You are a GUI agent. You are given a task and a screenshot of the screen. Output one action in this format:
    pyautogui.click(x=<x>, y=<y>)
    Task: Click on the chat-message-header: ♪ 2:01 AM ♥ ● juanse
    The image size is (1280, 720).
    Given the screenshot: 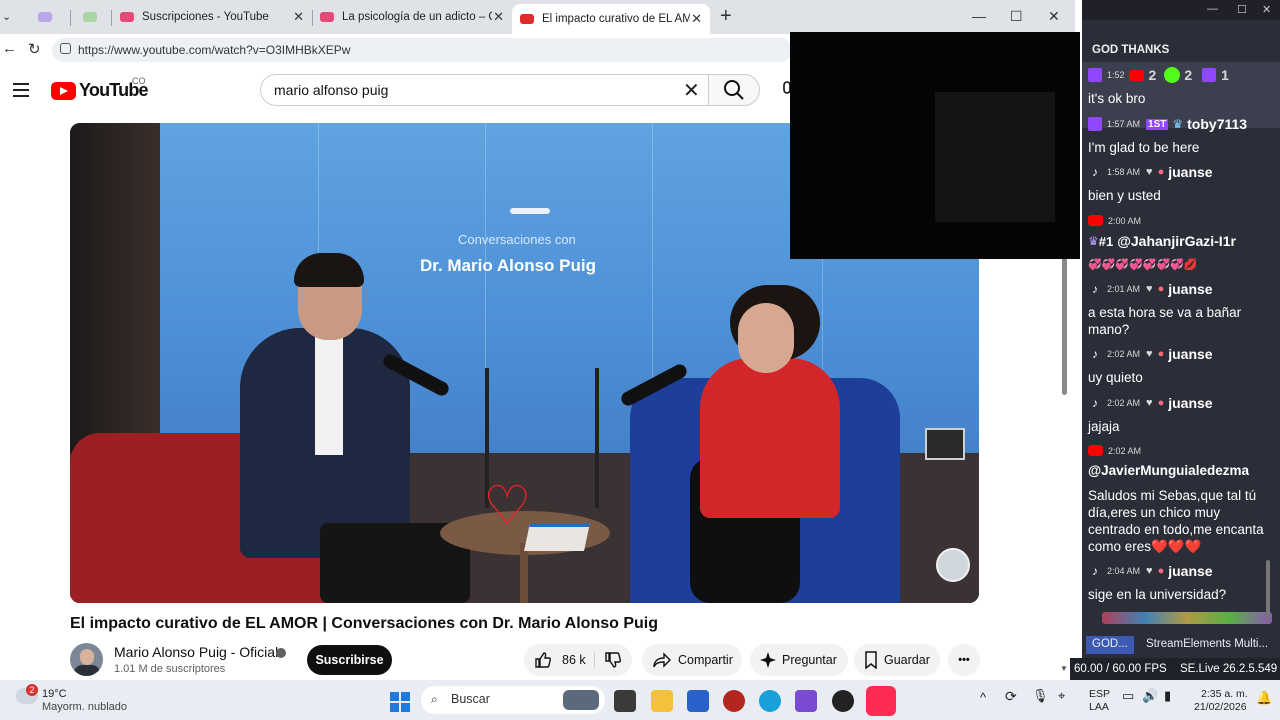 What is the action you would take?
    pyautogui.click(x=1150, y=289)
    